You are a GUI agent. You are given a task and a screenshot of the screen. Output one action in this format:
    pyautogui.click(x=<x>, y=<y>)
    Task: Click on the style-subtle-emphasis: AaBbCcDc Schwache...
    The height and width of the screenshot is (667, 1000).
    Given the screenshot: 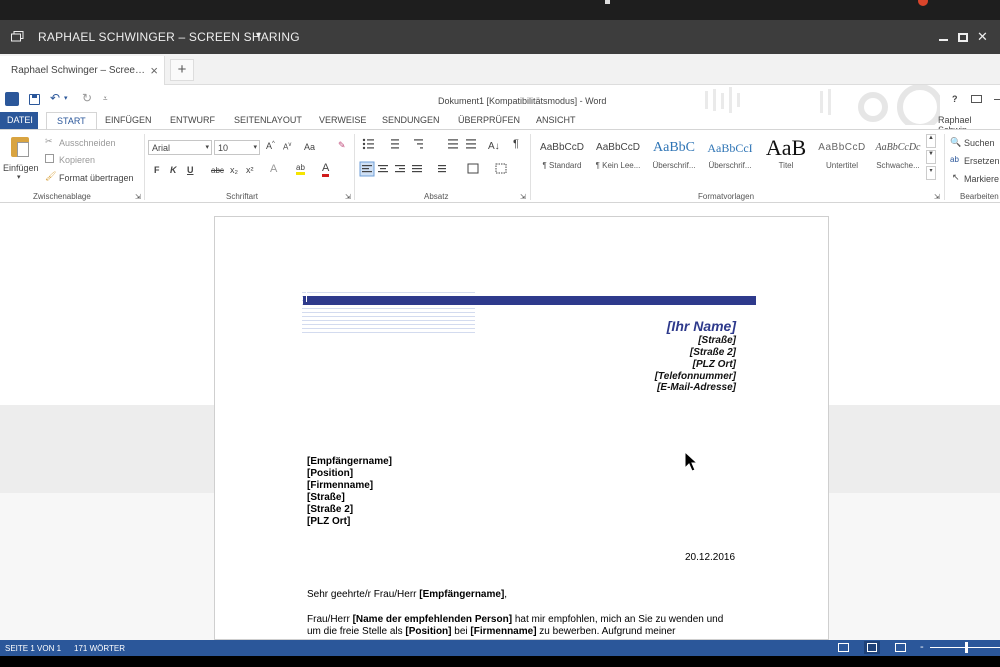 What is the action you would take?
    pyautogui.click(x=898, y=157)
    